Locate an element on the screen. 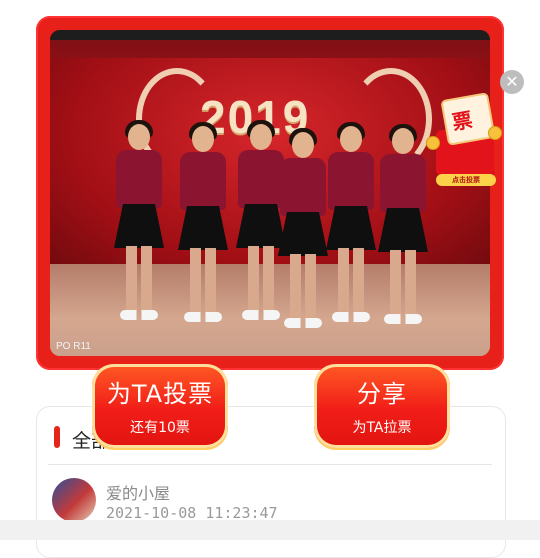 The image size is (540, 558). photo-topbar is located at coordinates (270, 35).